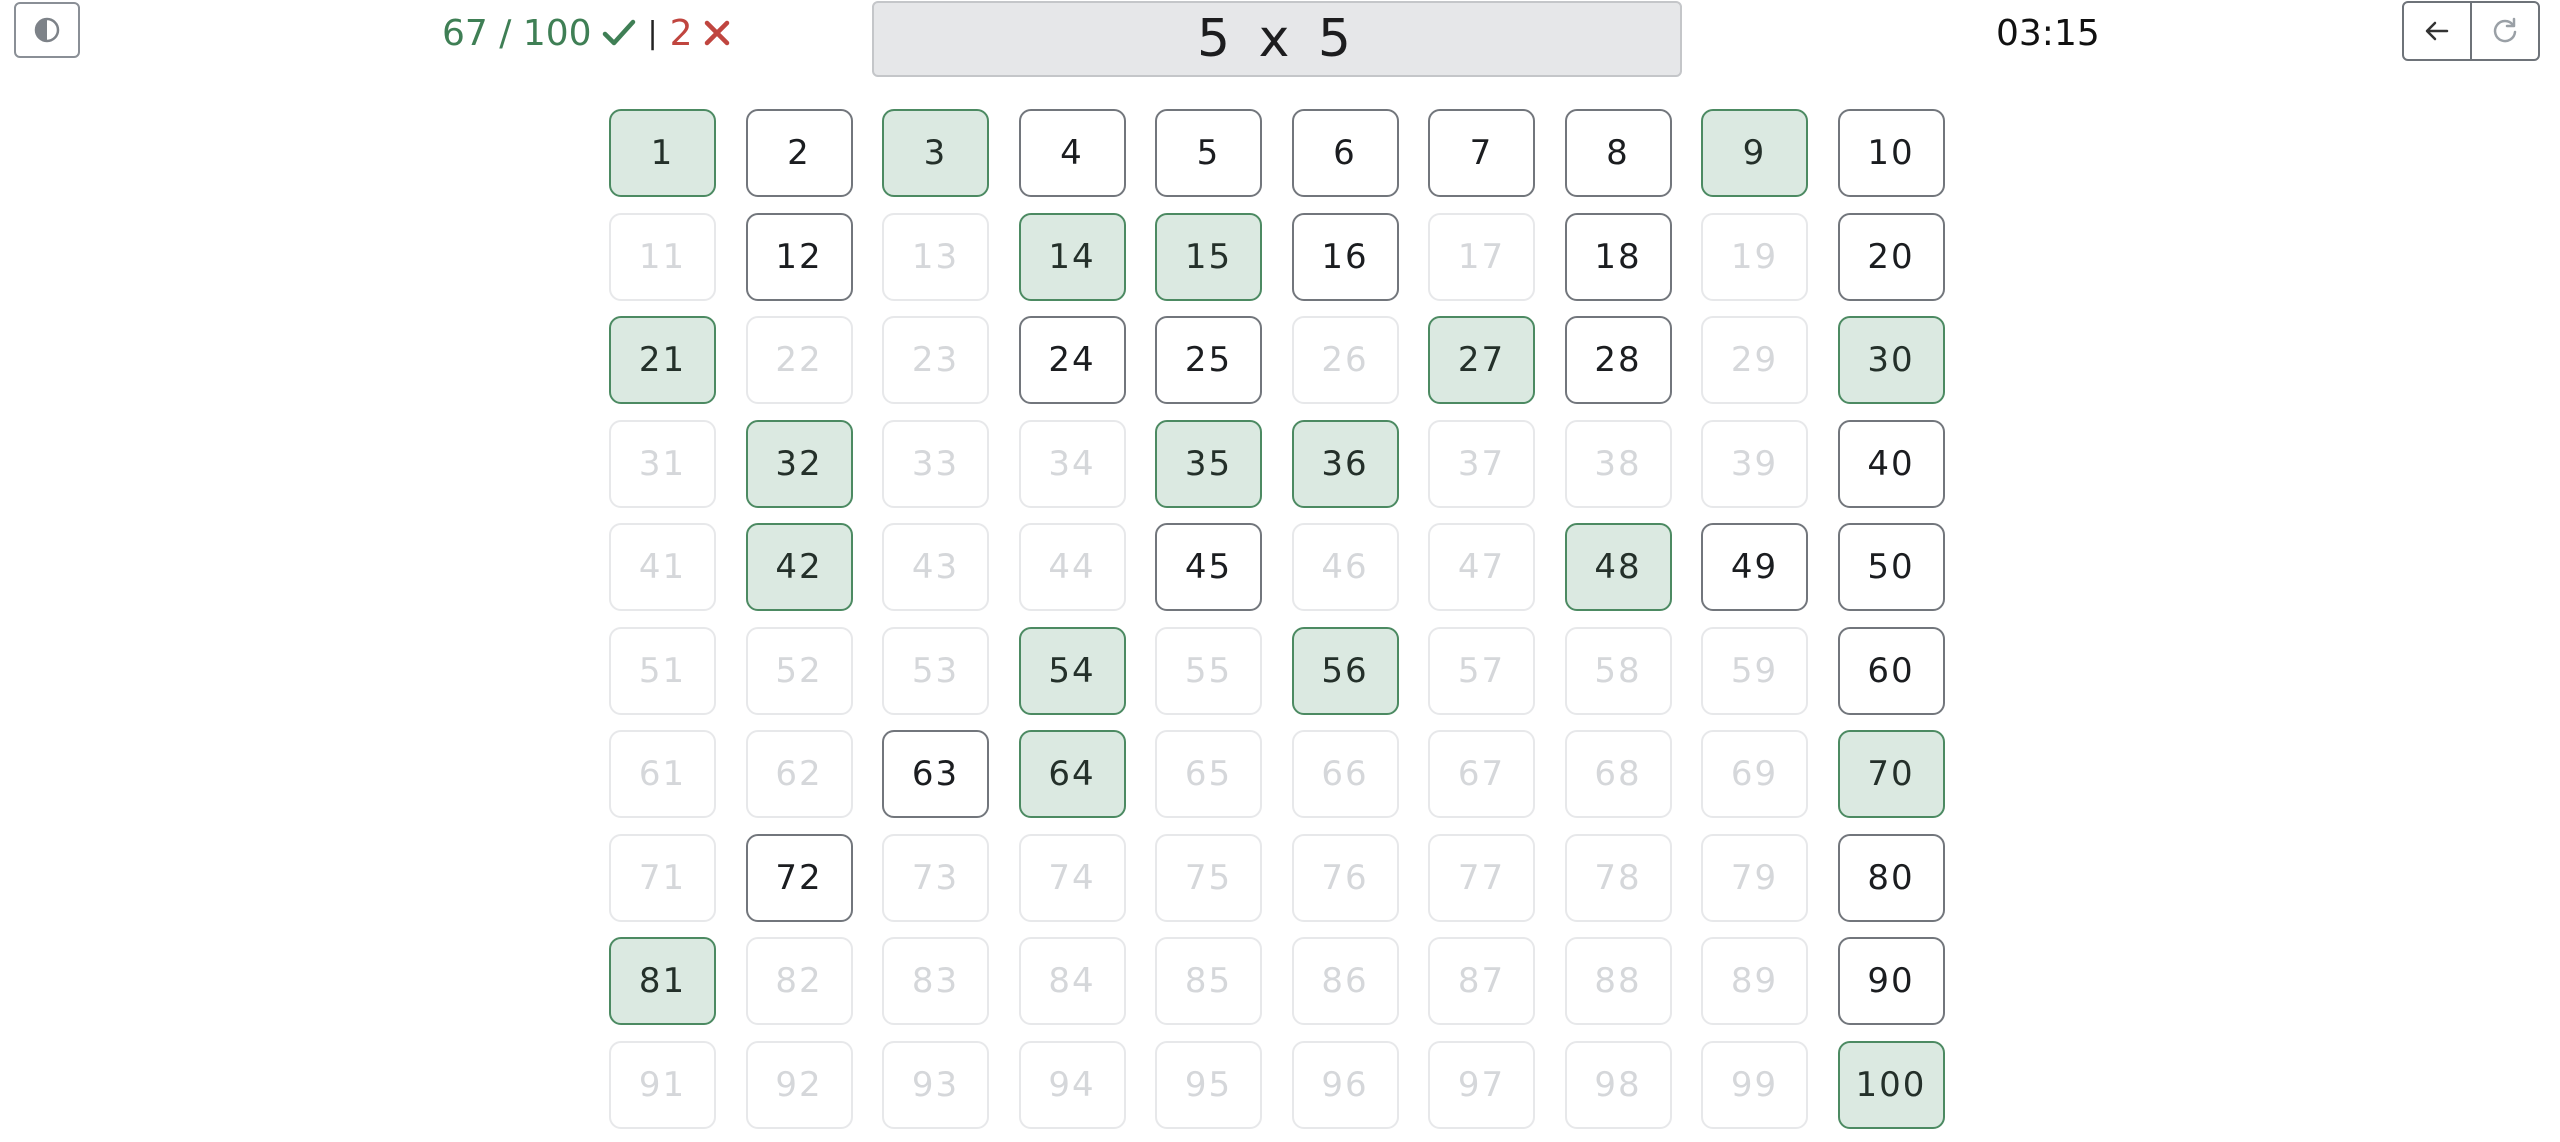 This screenshot has height=1142, width=2560. What do you see at coordinates (1072, 981) in the screenshot?
I see `grid-cell-84: 84` at bounding box center [1072, 981].